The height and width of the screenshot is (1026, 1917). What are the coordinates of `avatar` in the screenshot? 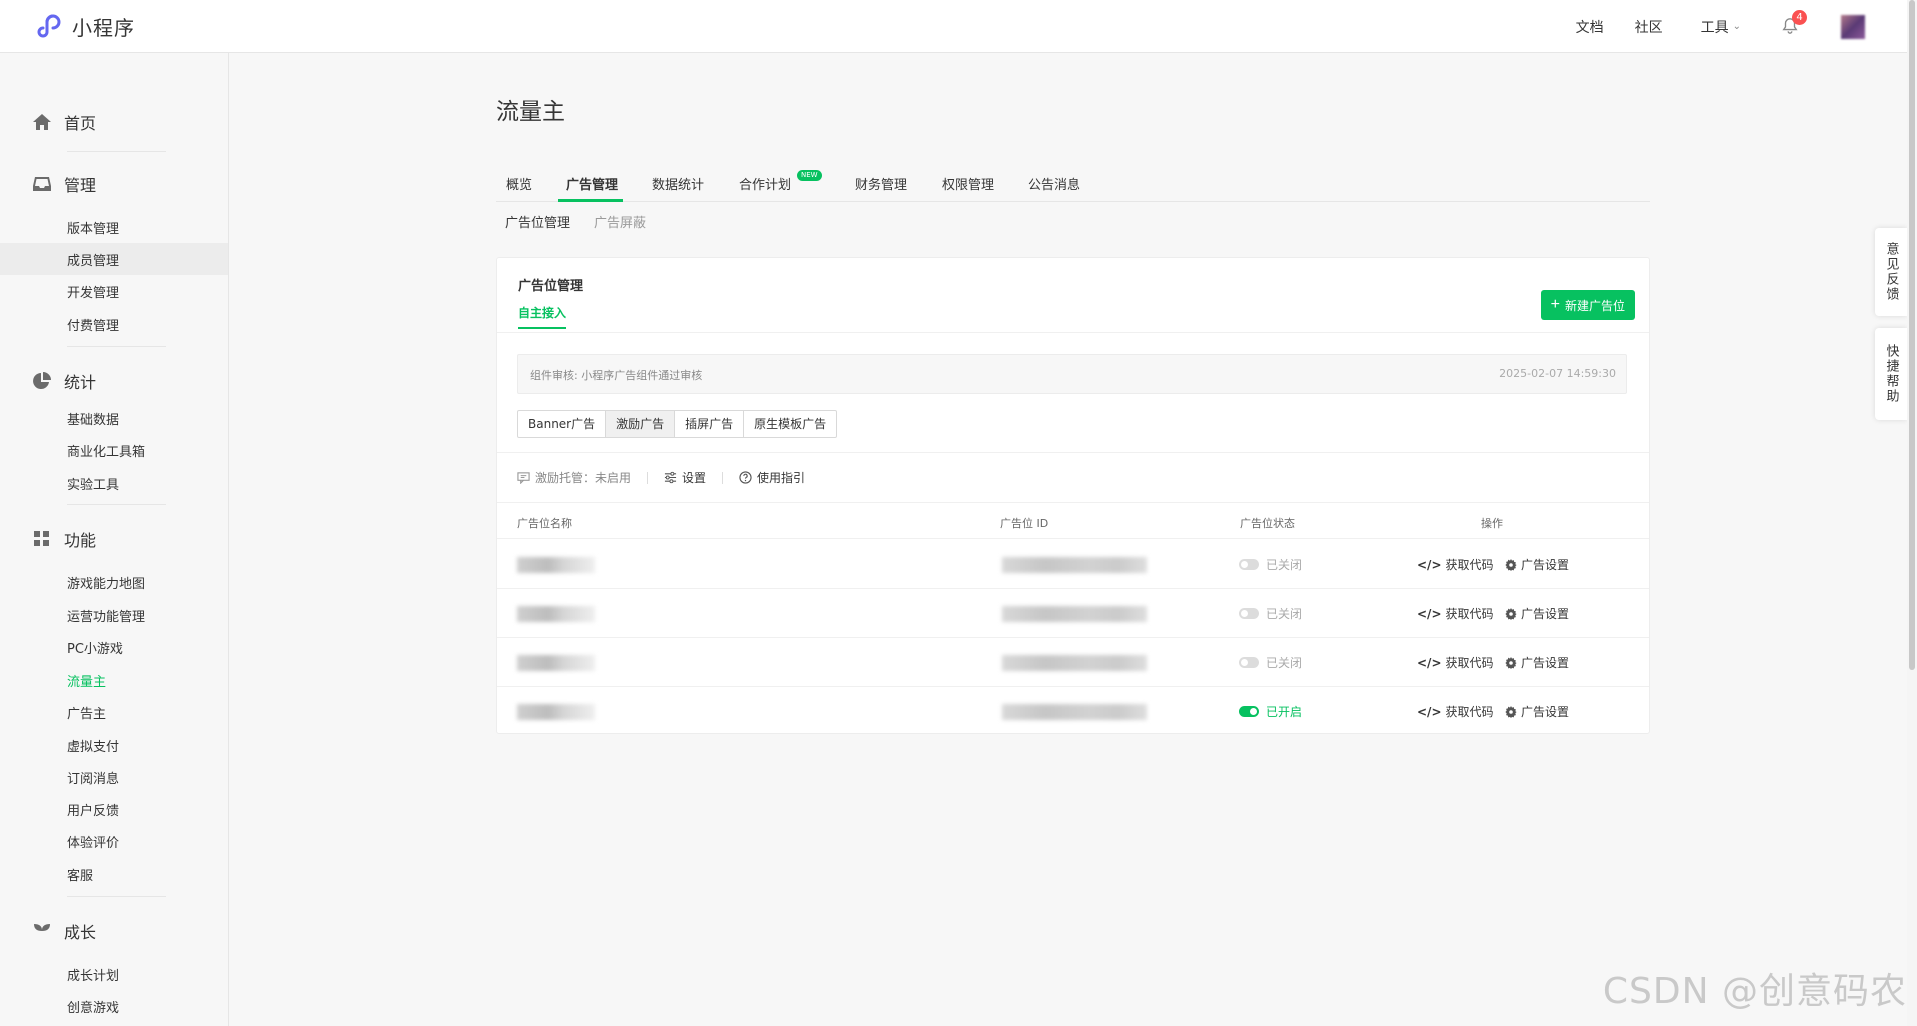 It's located at (1853, 26).